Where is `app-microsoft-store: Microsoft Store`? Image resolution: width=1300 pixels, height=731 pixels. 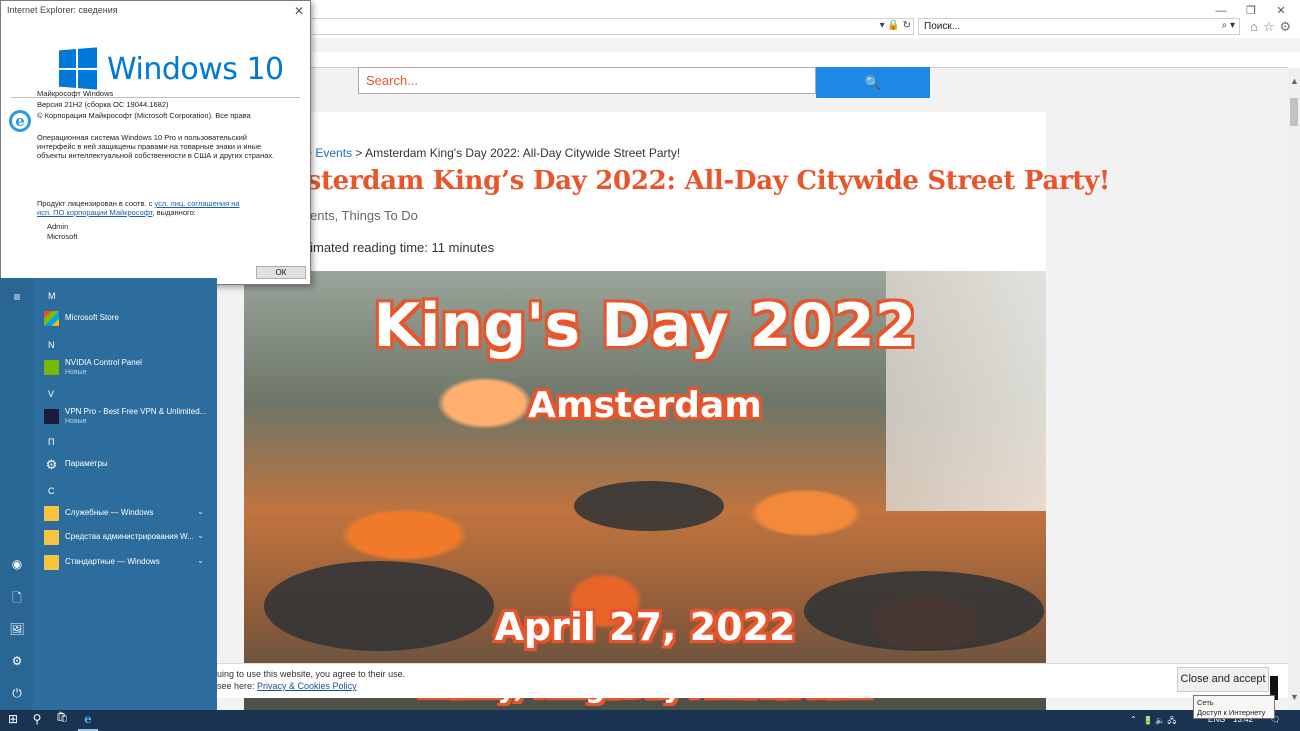
app-microsoft-store: Microsoft Store is located at coordinates (129, 319).